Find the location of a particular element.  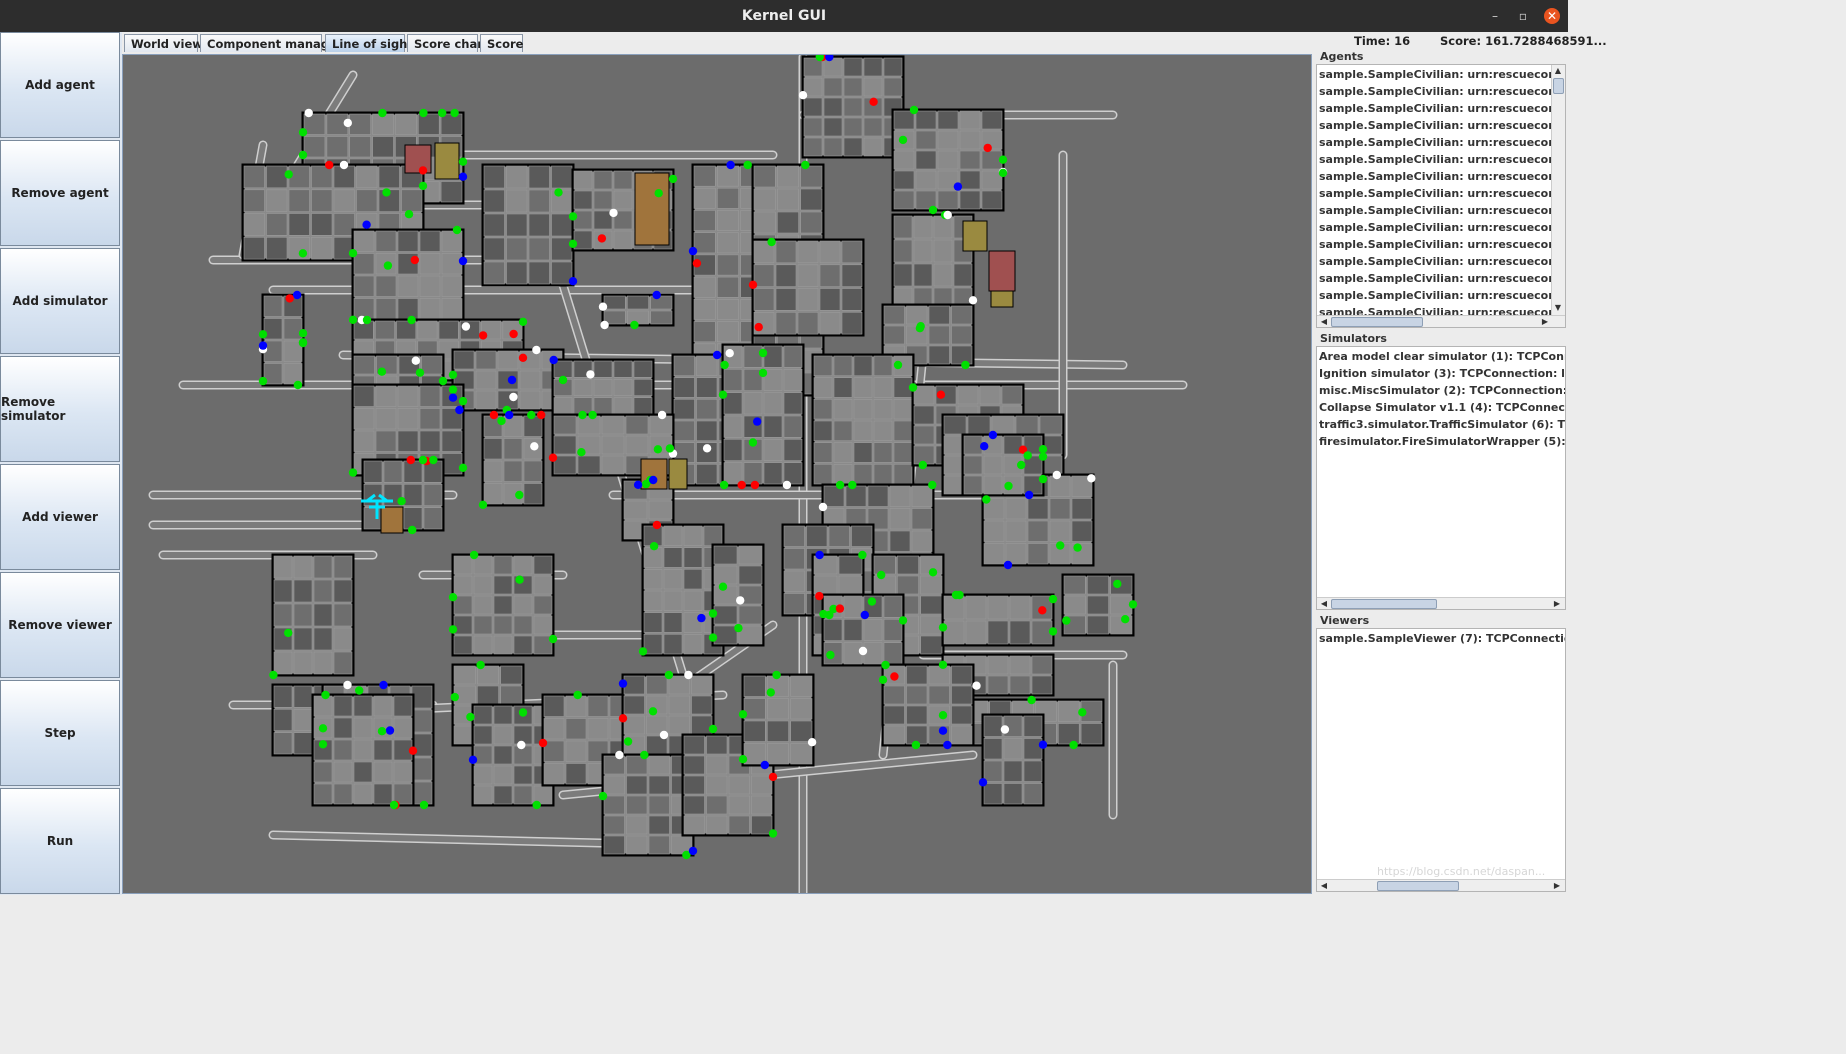

tab-world-view: World view is located at coordinates (163, 43).